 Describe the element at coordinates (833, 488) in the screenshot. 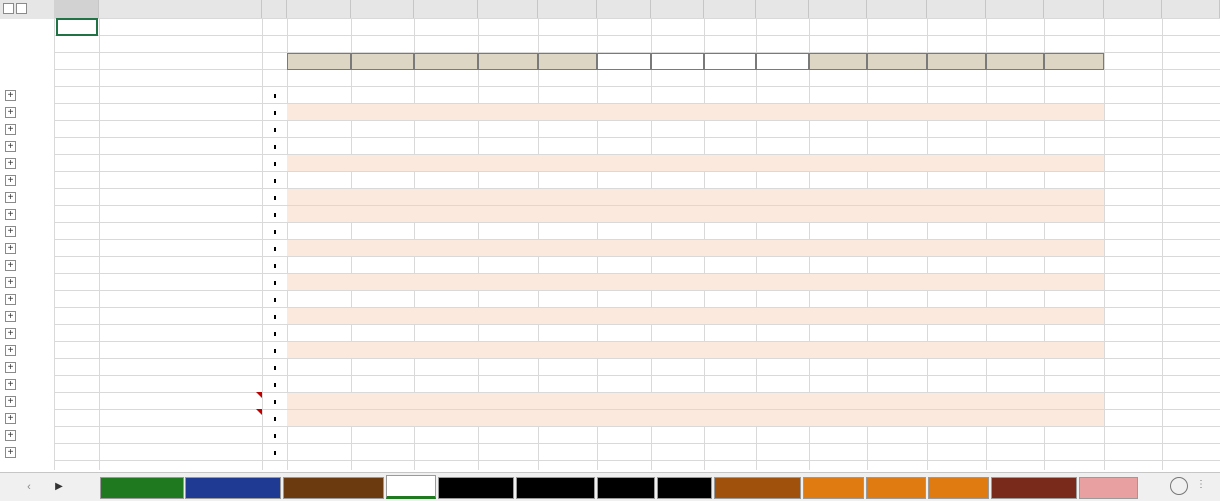

I see `sheet-tab` at that location.